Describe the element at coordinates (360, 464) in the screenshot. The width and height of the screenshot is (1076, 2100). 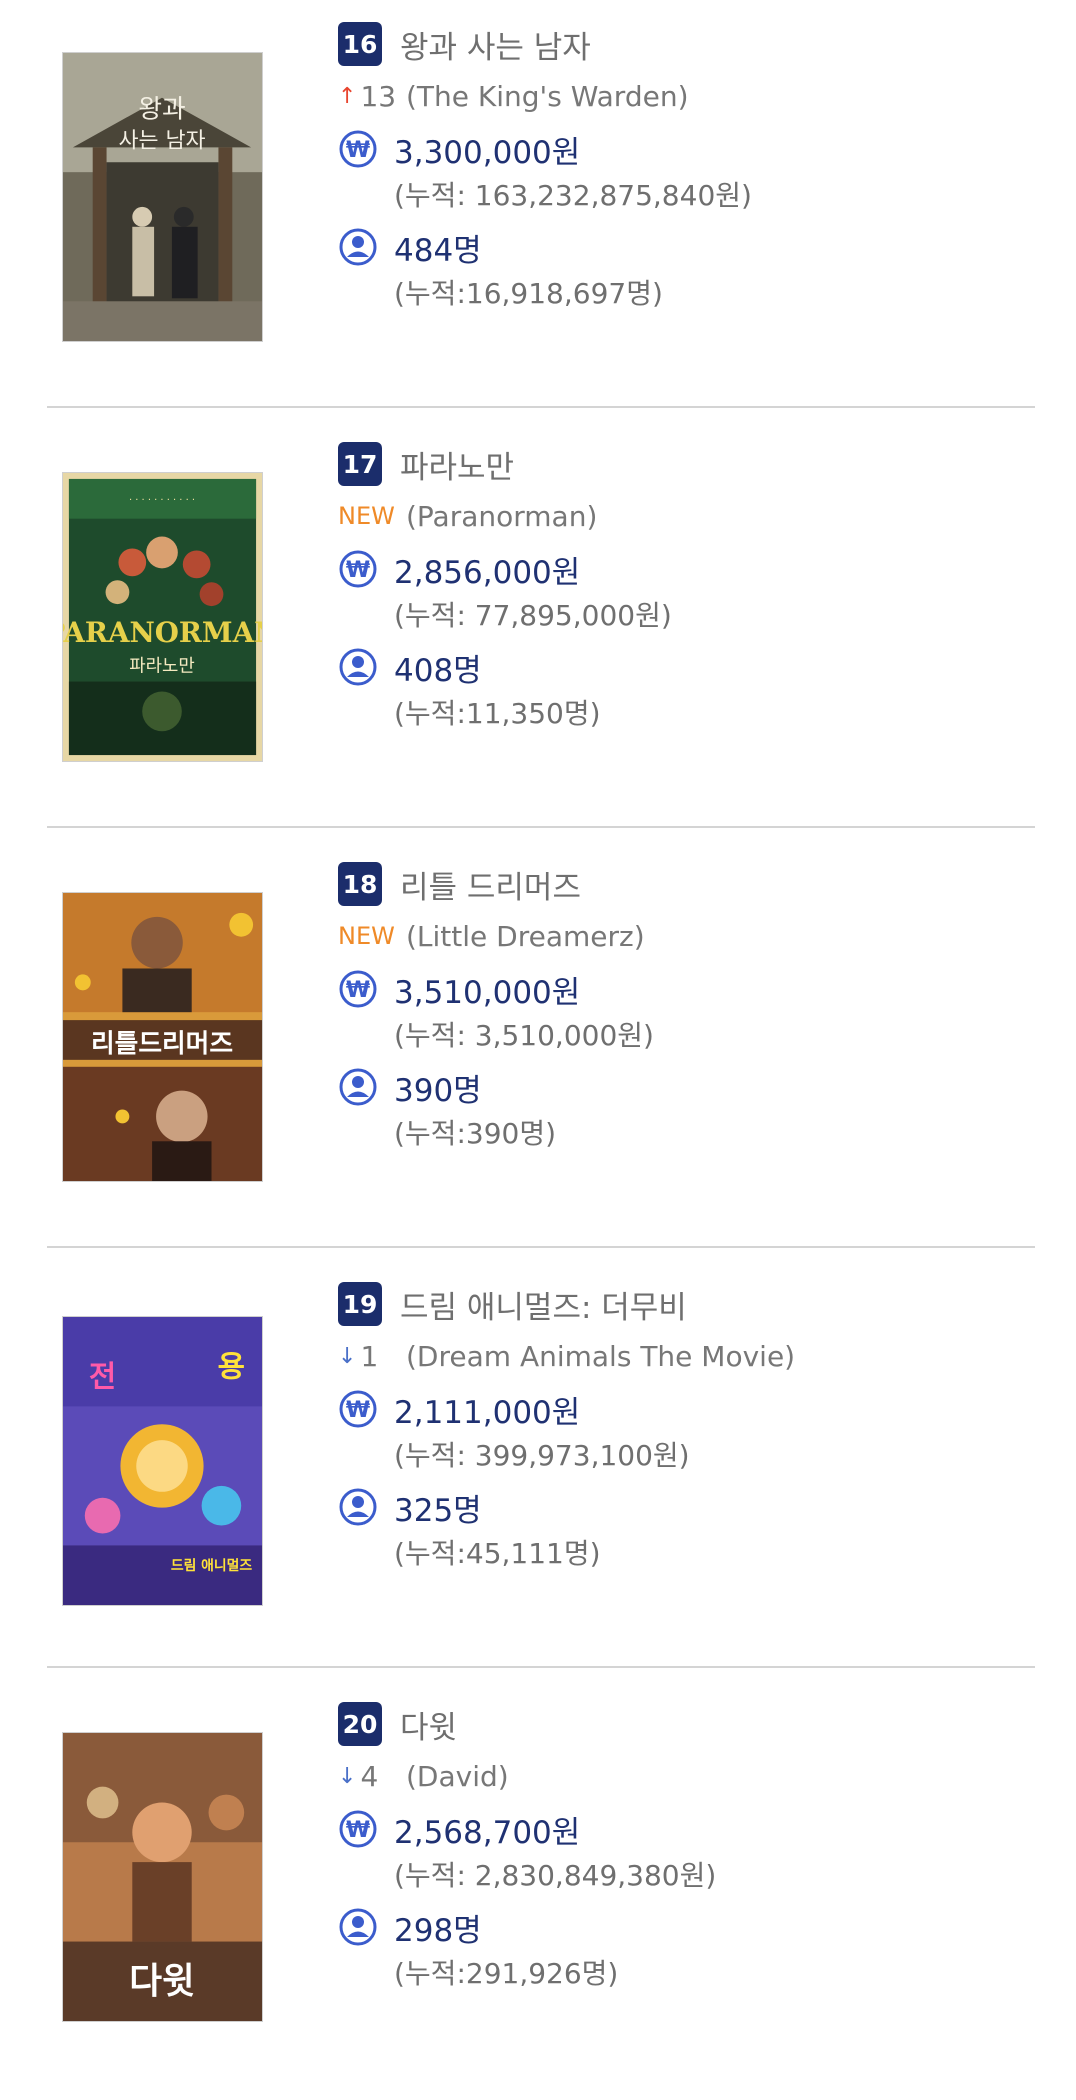
I see `rank-badge: 17` at that location.